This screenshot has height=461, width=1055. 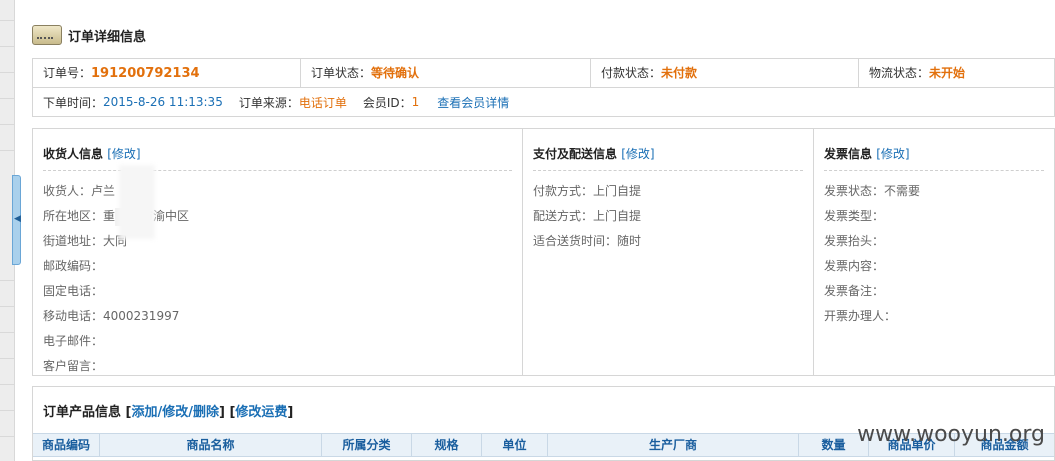 I want to click on shipping-status-label: 物流状态：, so click(x=899, y=73).